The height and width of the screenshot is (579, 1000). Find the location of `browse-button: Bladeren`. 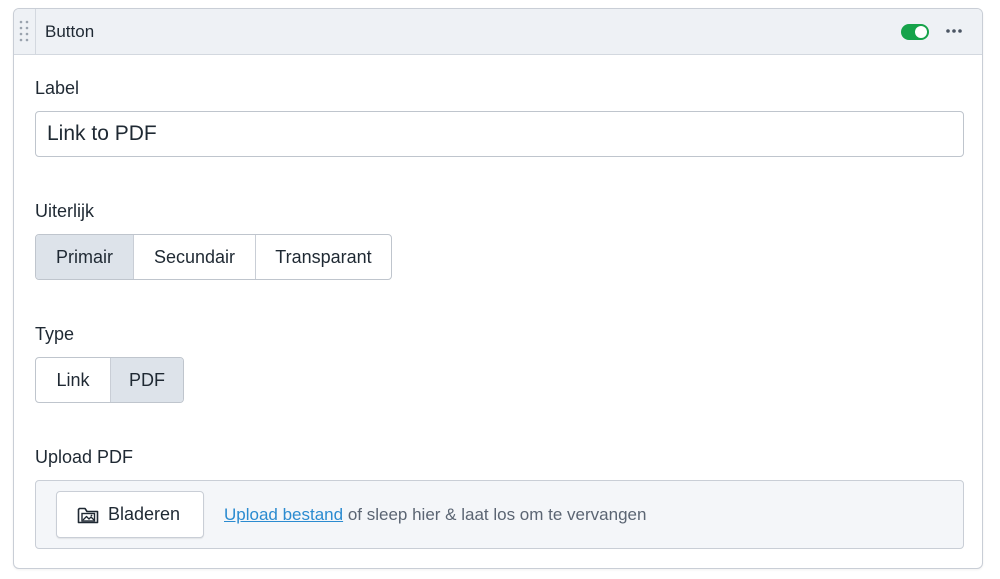

browse-button: Bladeren is located at coordinates (130, 514).